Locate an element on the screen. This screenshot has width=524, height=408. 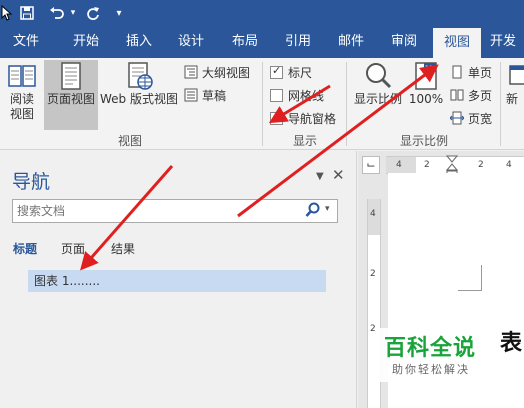
navigation-pane-check-icon is located at coordinates (276, 117).